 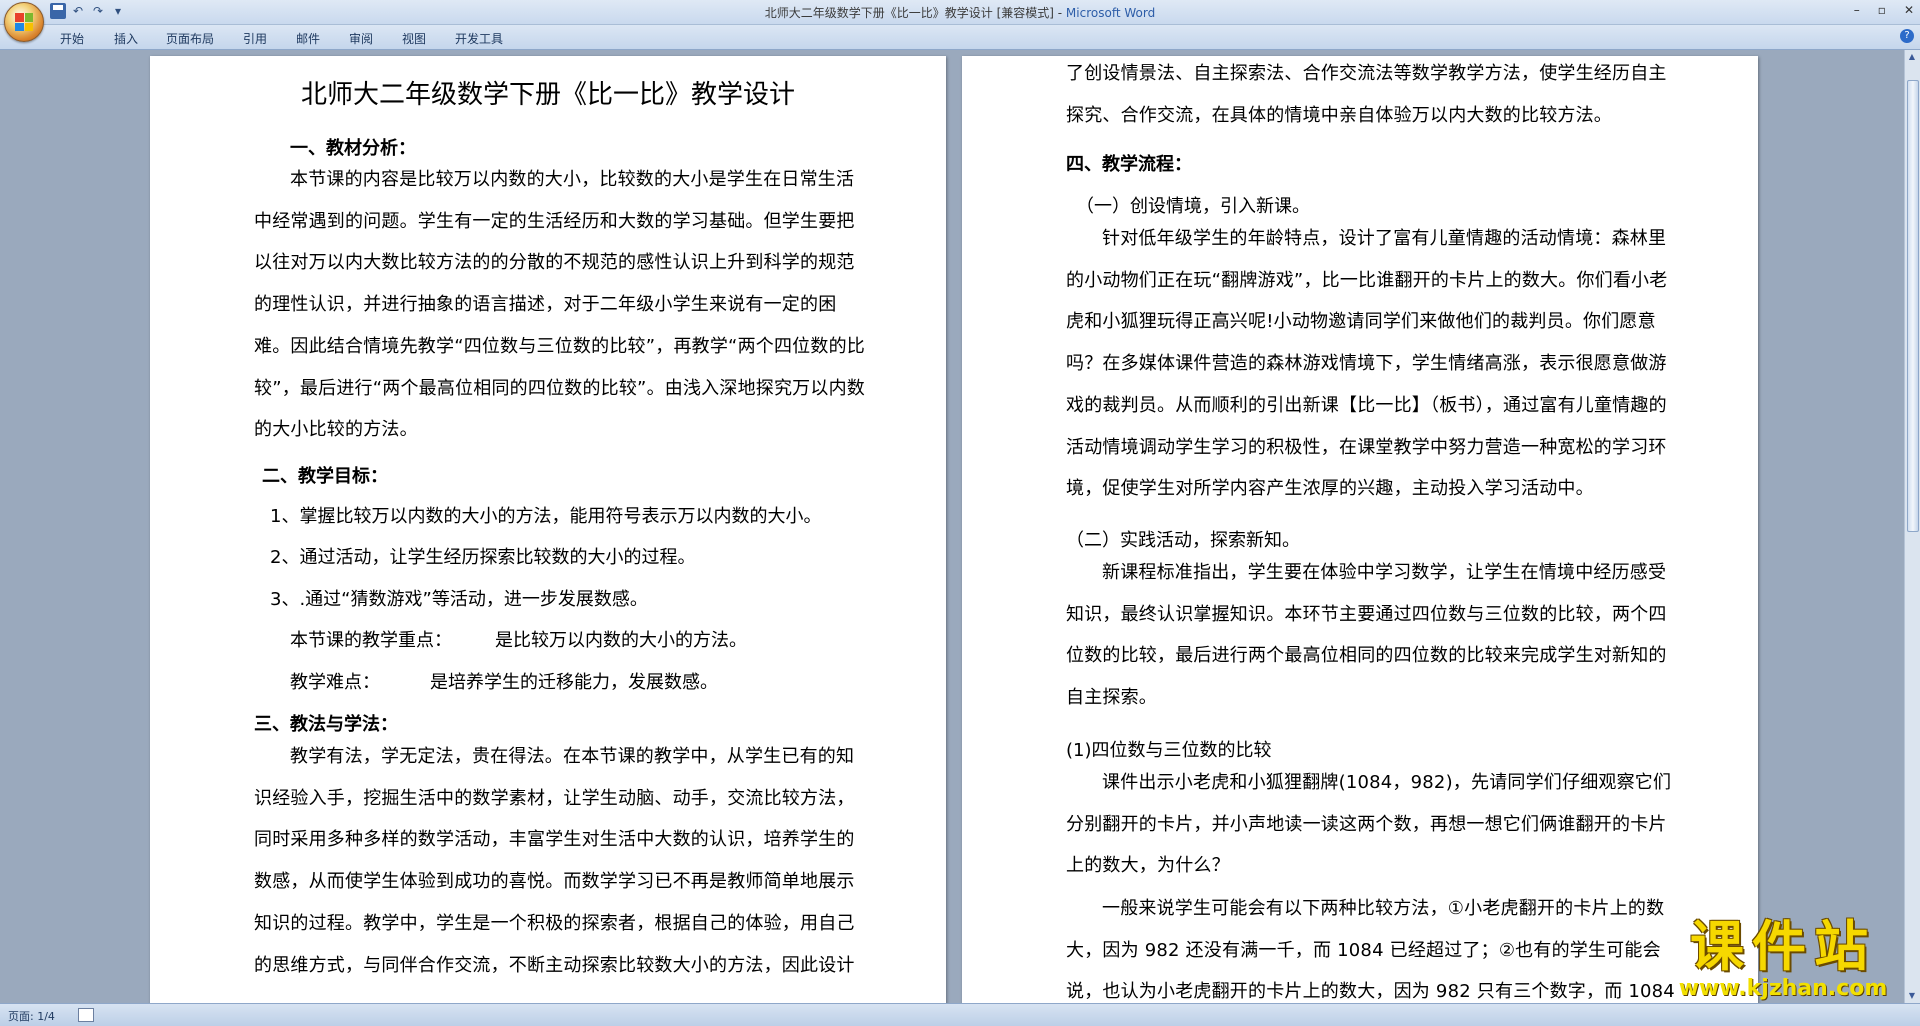 I want to click on document-title: 北师大二年级数学下册《比一比》教学设计, so click(x=547, y=95).